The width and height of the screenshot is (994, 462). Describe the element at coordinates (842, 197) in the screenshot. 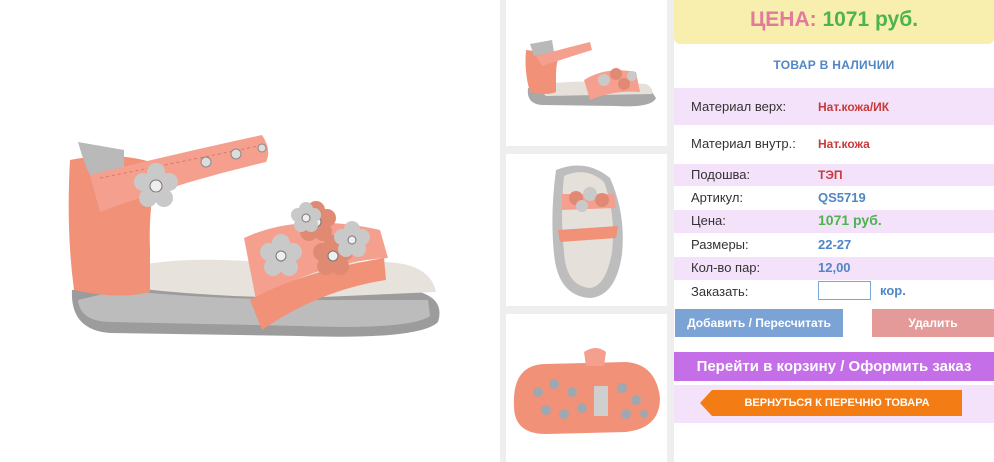

I see `spec-value: QS5719` at that location.